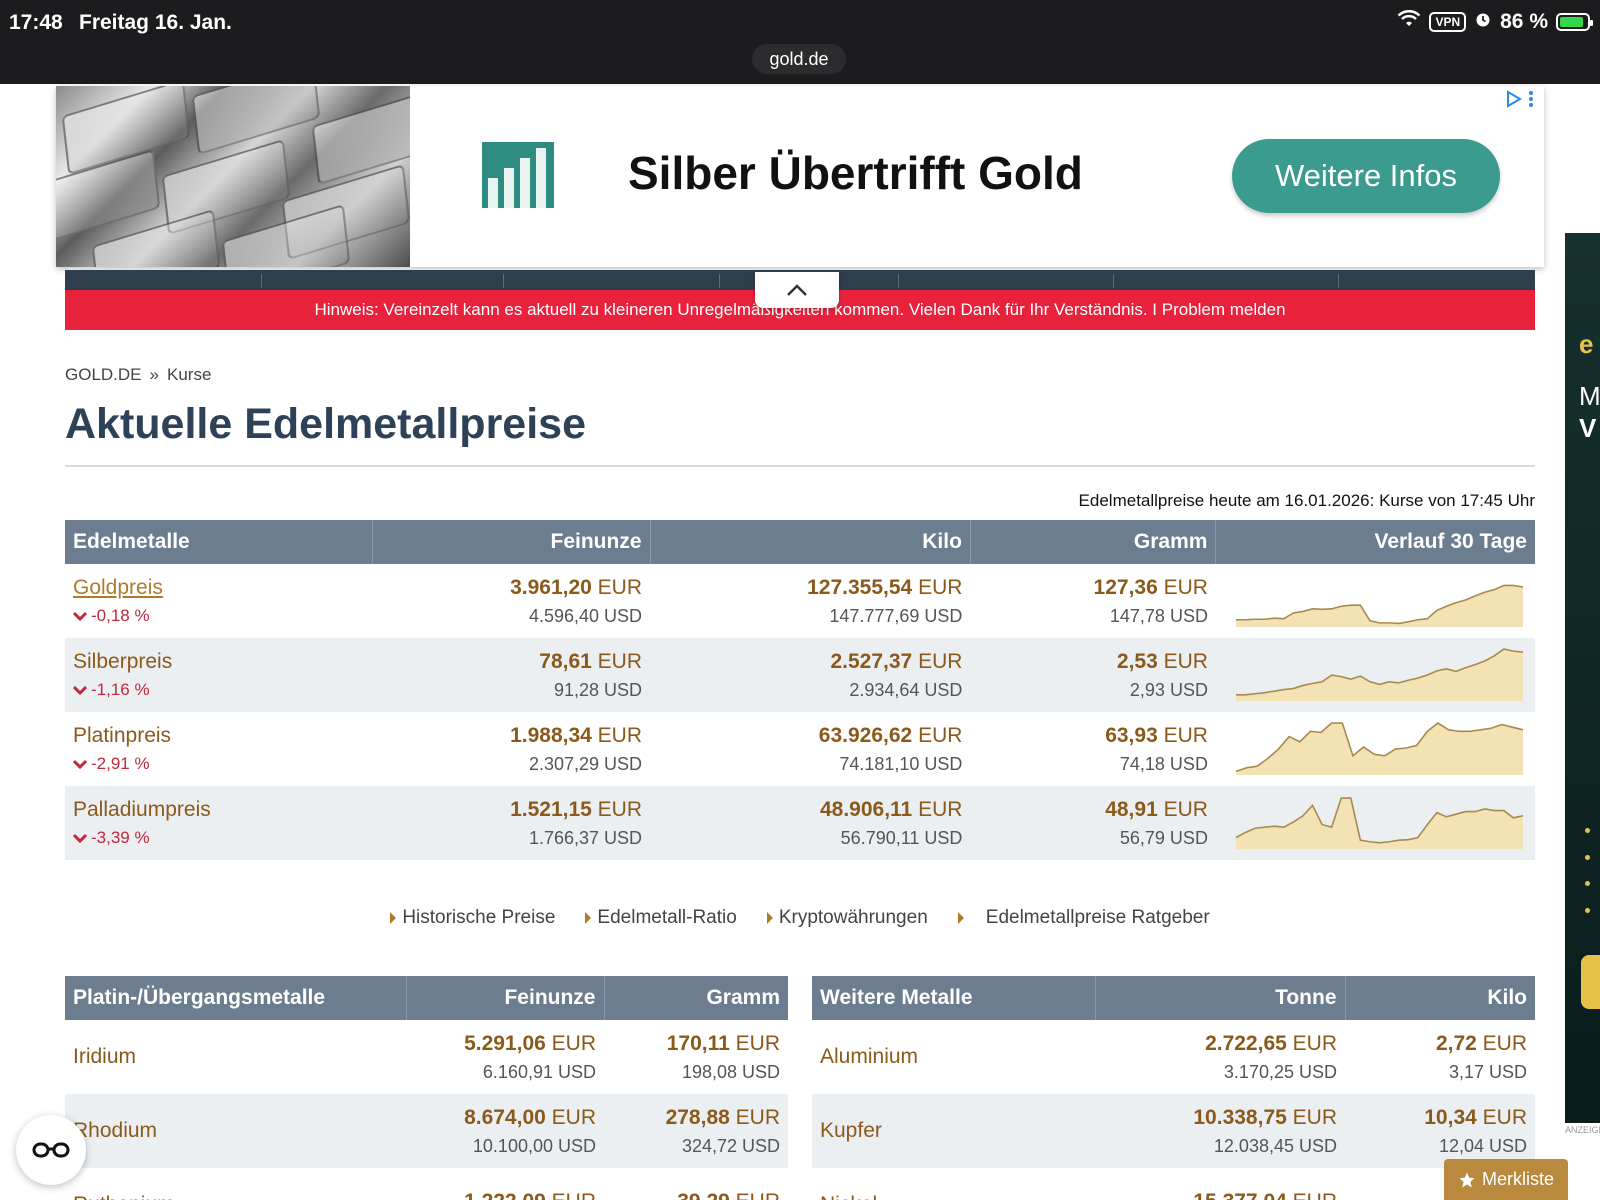 This screenshot has height=1200, width=1600. What do you see at coordinates (235, 1131) in the screenshot?
I see `metal-name-link: Rhodium` at bounding box center [235, 1131].